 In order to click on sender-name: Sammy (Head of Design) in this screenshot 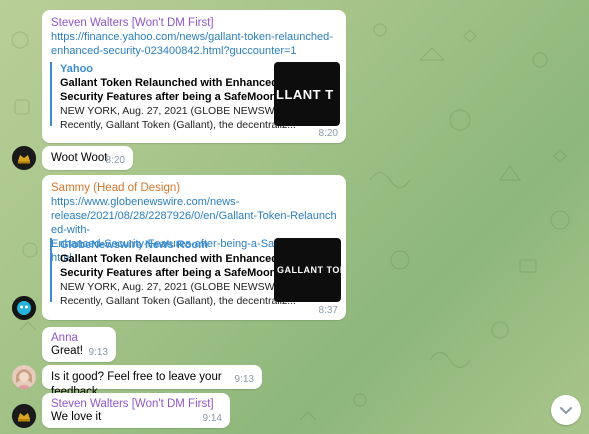, I will do `click(115, 188)`.